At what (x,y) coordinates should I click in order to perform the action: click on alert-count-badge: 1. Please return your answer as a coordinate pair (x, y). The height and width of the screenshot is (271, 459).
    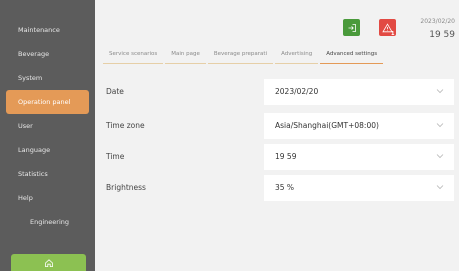
    Looking at the image, I should click on (393, 34).